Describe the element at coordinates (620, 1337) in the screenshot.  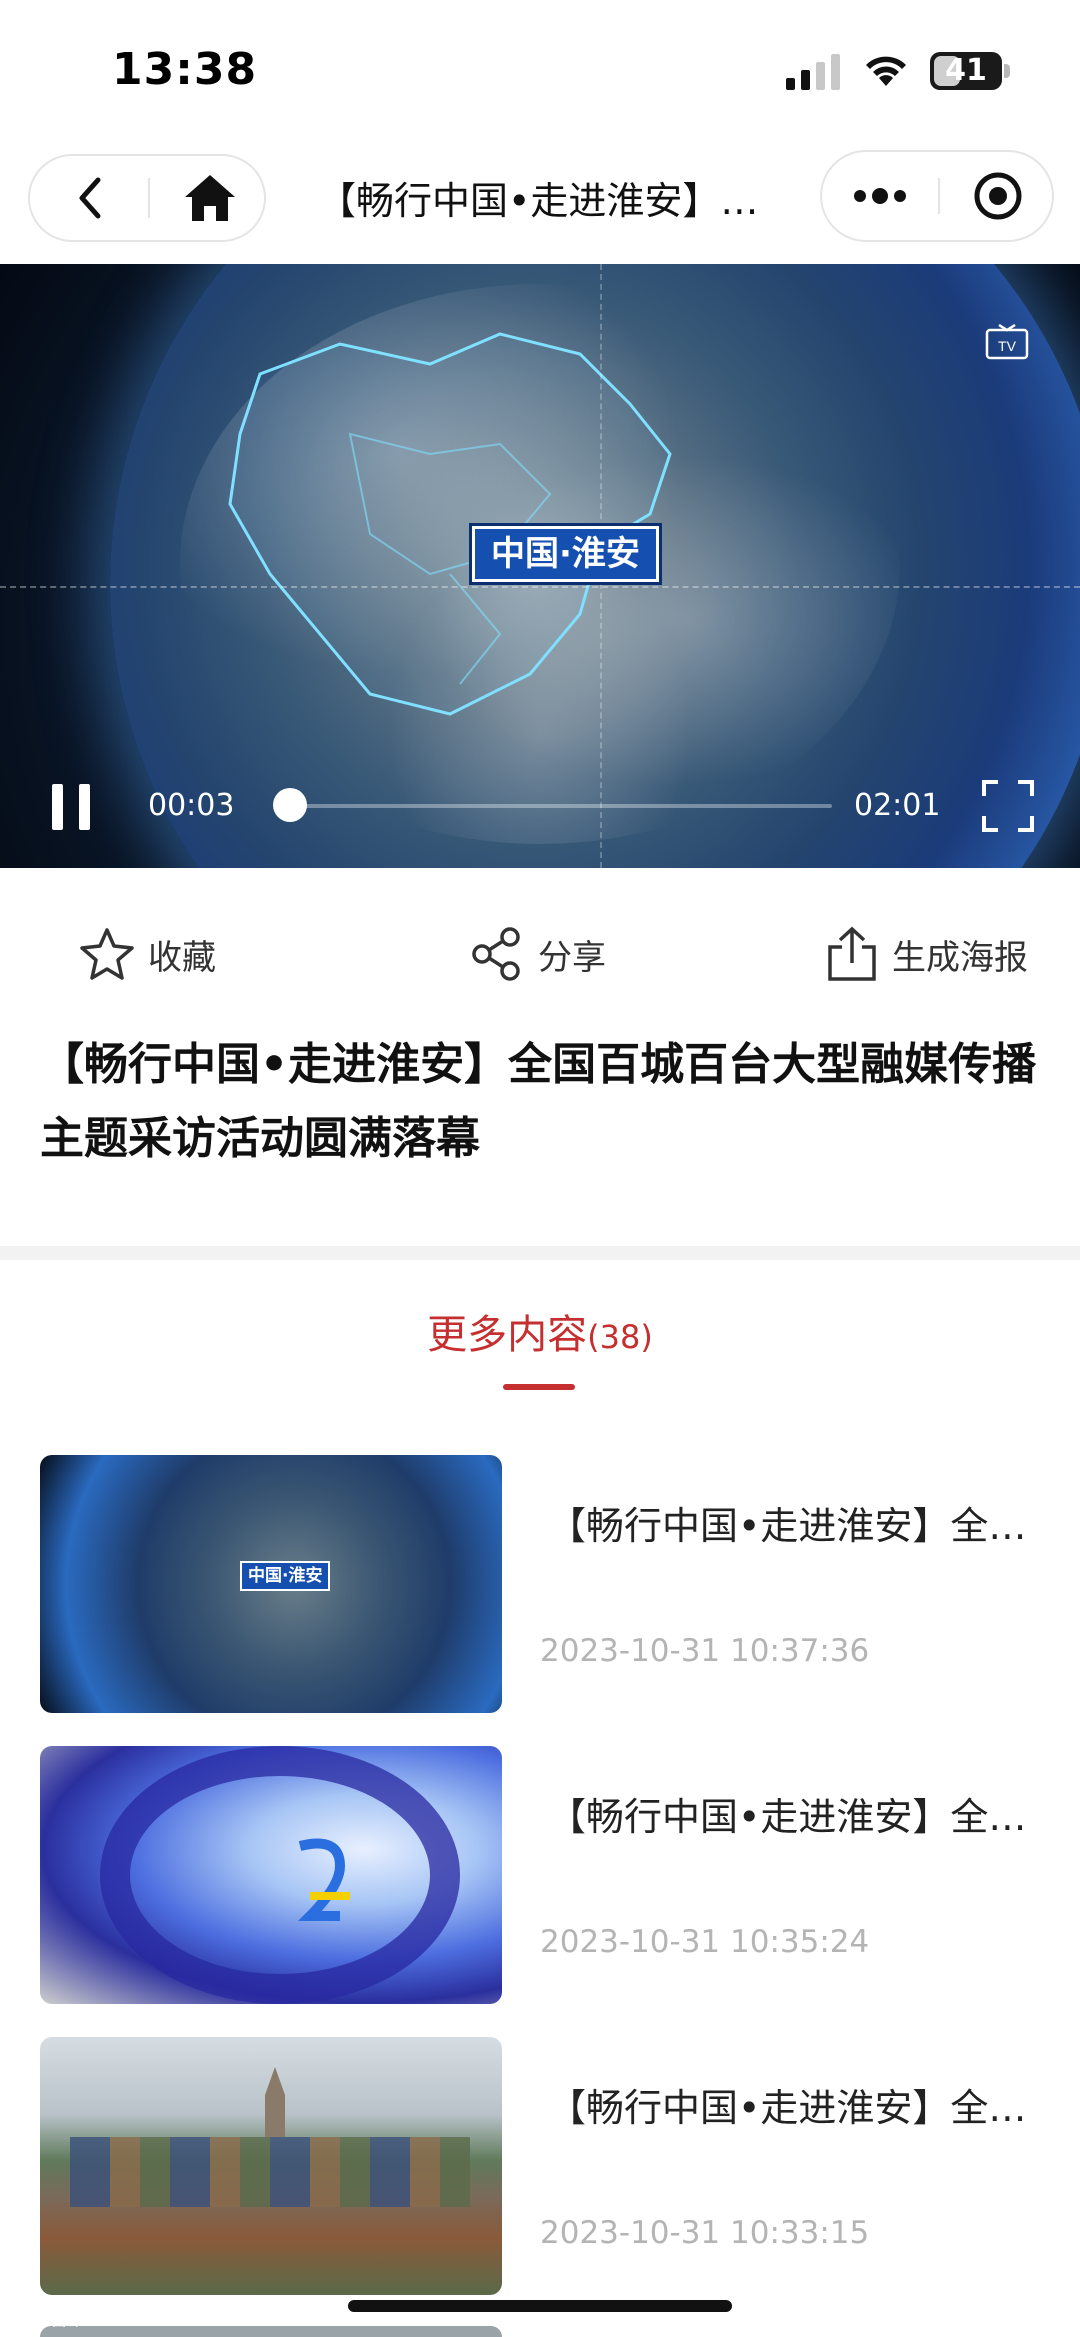
I see `more-content-count: (38)` at that location.